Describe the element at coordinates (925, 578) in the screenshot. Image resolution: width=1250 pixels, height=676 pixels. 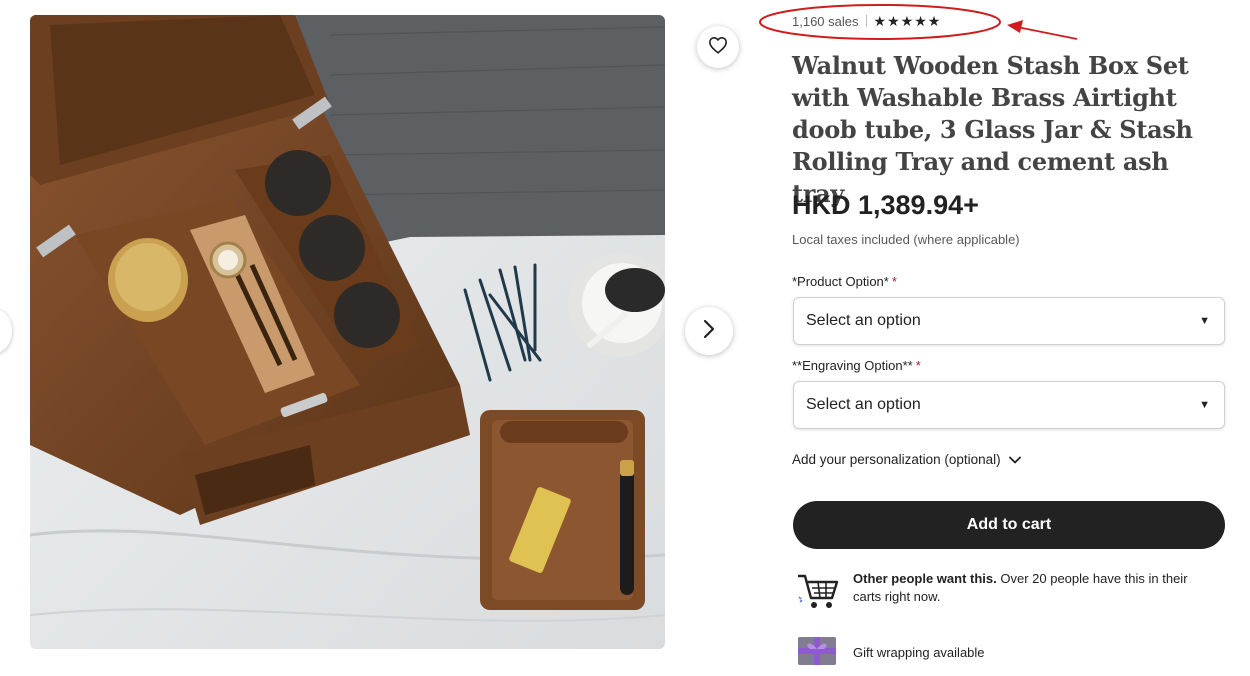
I see `demand-text-bold: Other people want this.` at that location.